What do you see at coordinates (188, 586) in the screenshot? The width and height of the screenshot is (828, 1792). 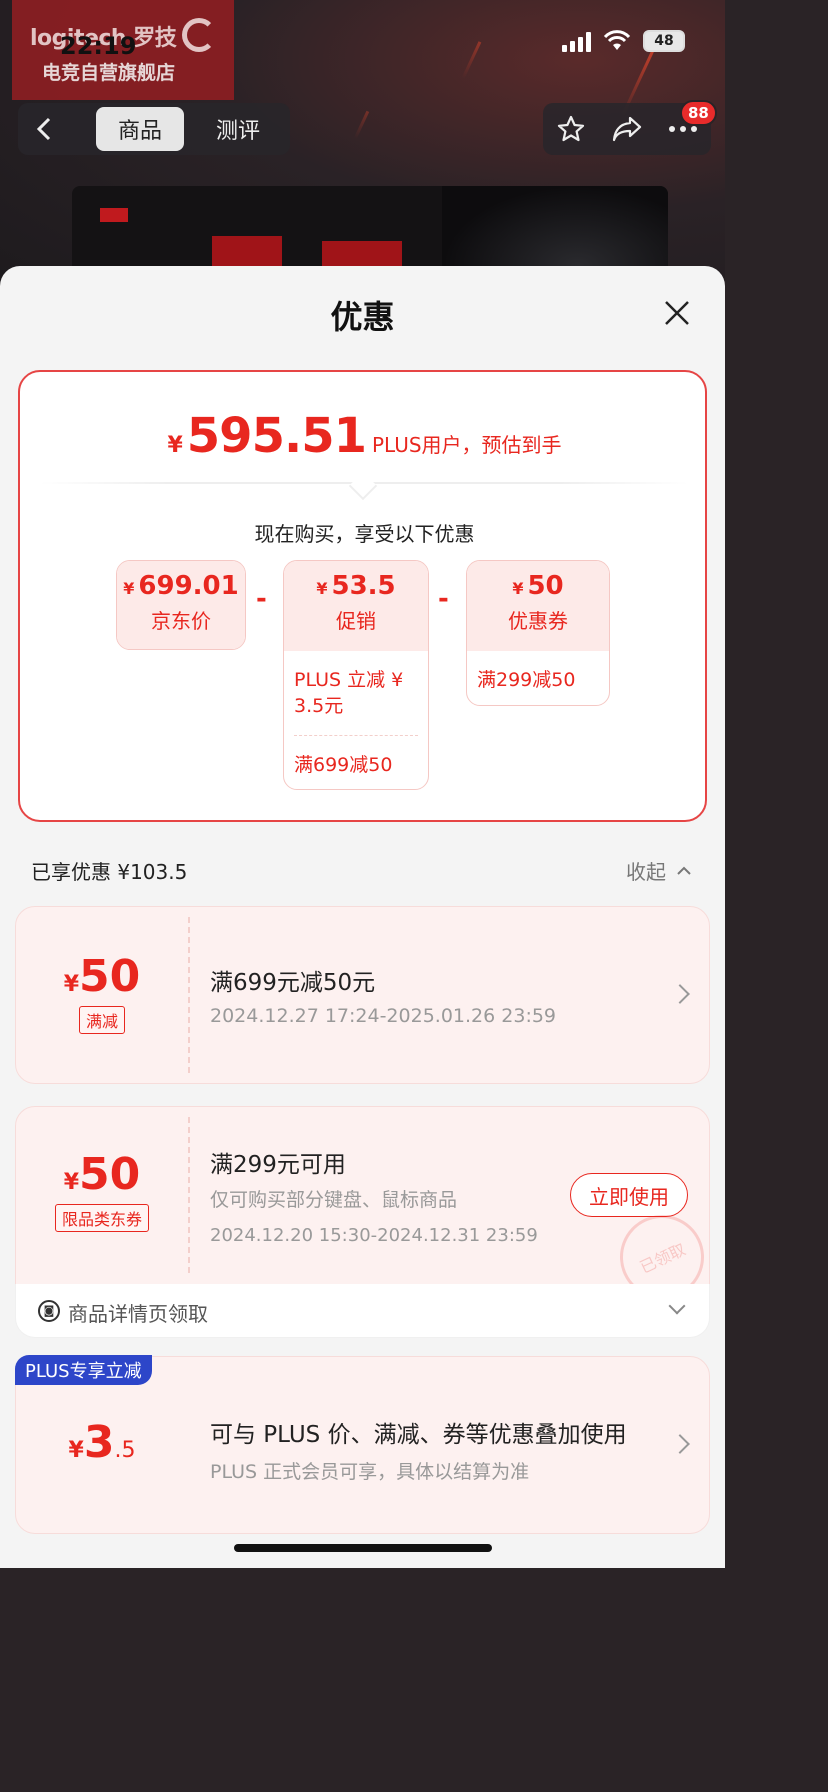 I see `jd-price-value: 699.01` at bounding box center [188, 586].